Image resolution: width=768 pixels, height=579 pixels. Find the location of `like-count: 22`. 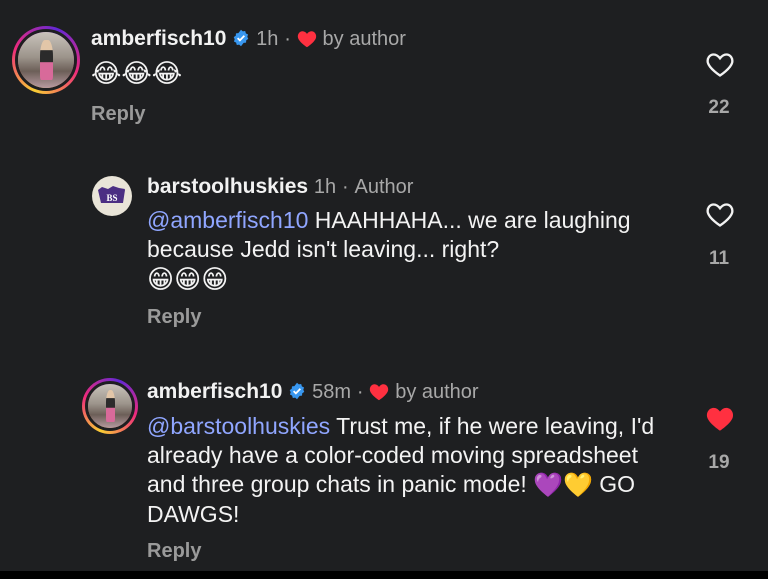

like-count: 22 is located at coordinates (719, 107).